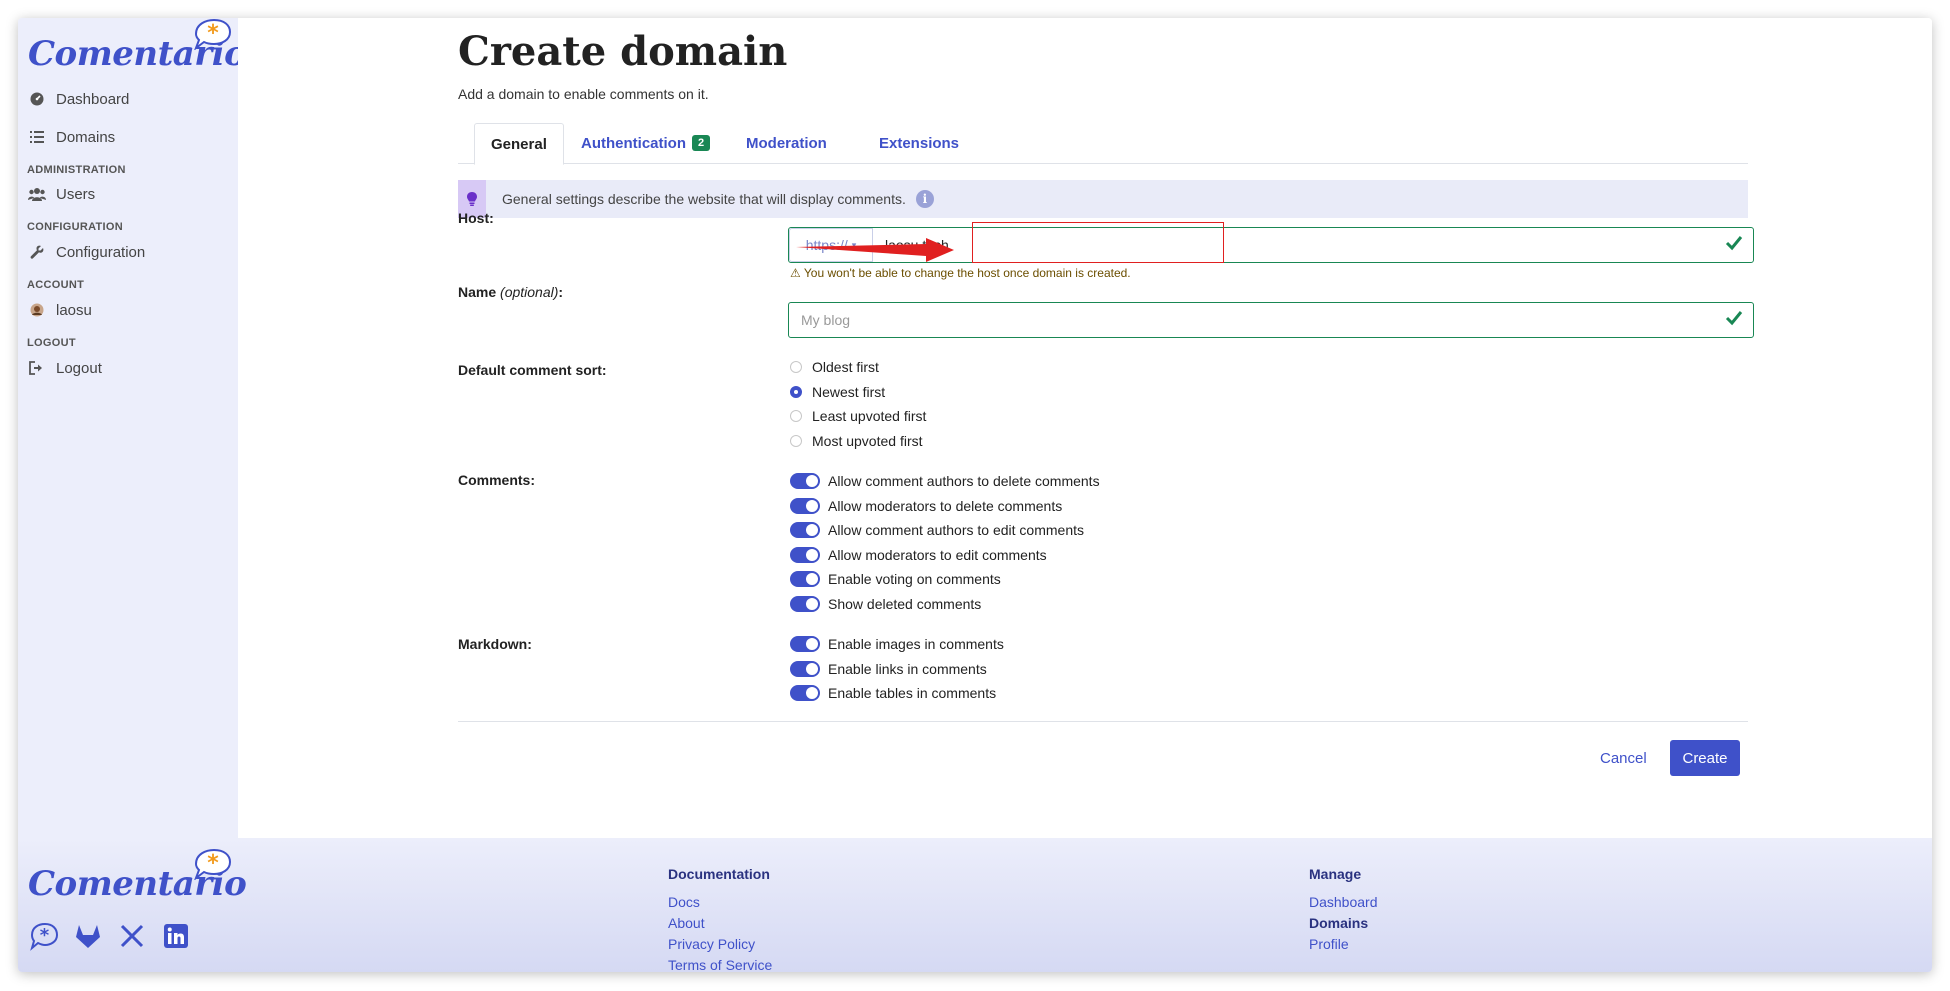 Image resolution: width=1950 pixels, height=991 pixels. I want to click on page-subtitle: Add a domain to enable comments on it., so click(583, 94).